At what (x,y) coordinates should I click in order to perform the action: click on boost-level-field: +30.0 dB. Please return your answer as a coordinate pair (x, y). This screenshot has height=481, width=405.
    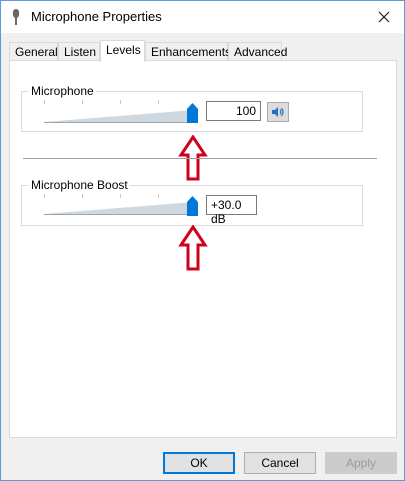
    Looking at the image, I should click on (231, 210).